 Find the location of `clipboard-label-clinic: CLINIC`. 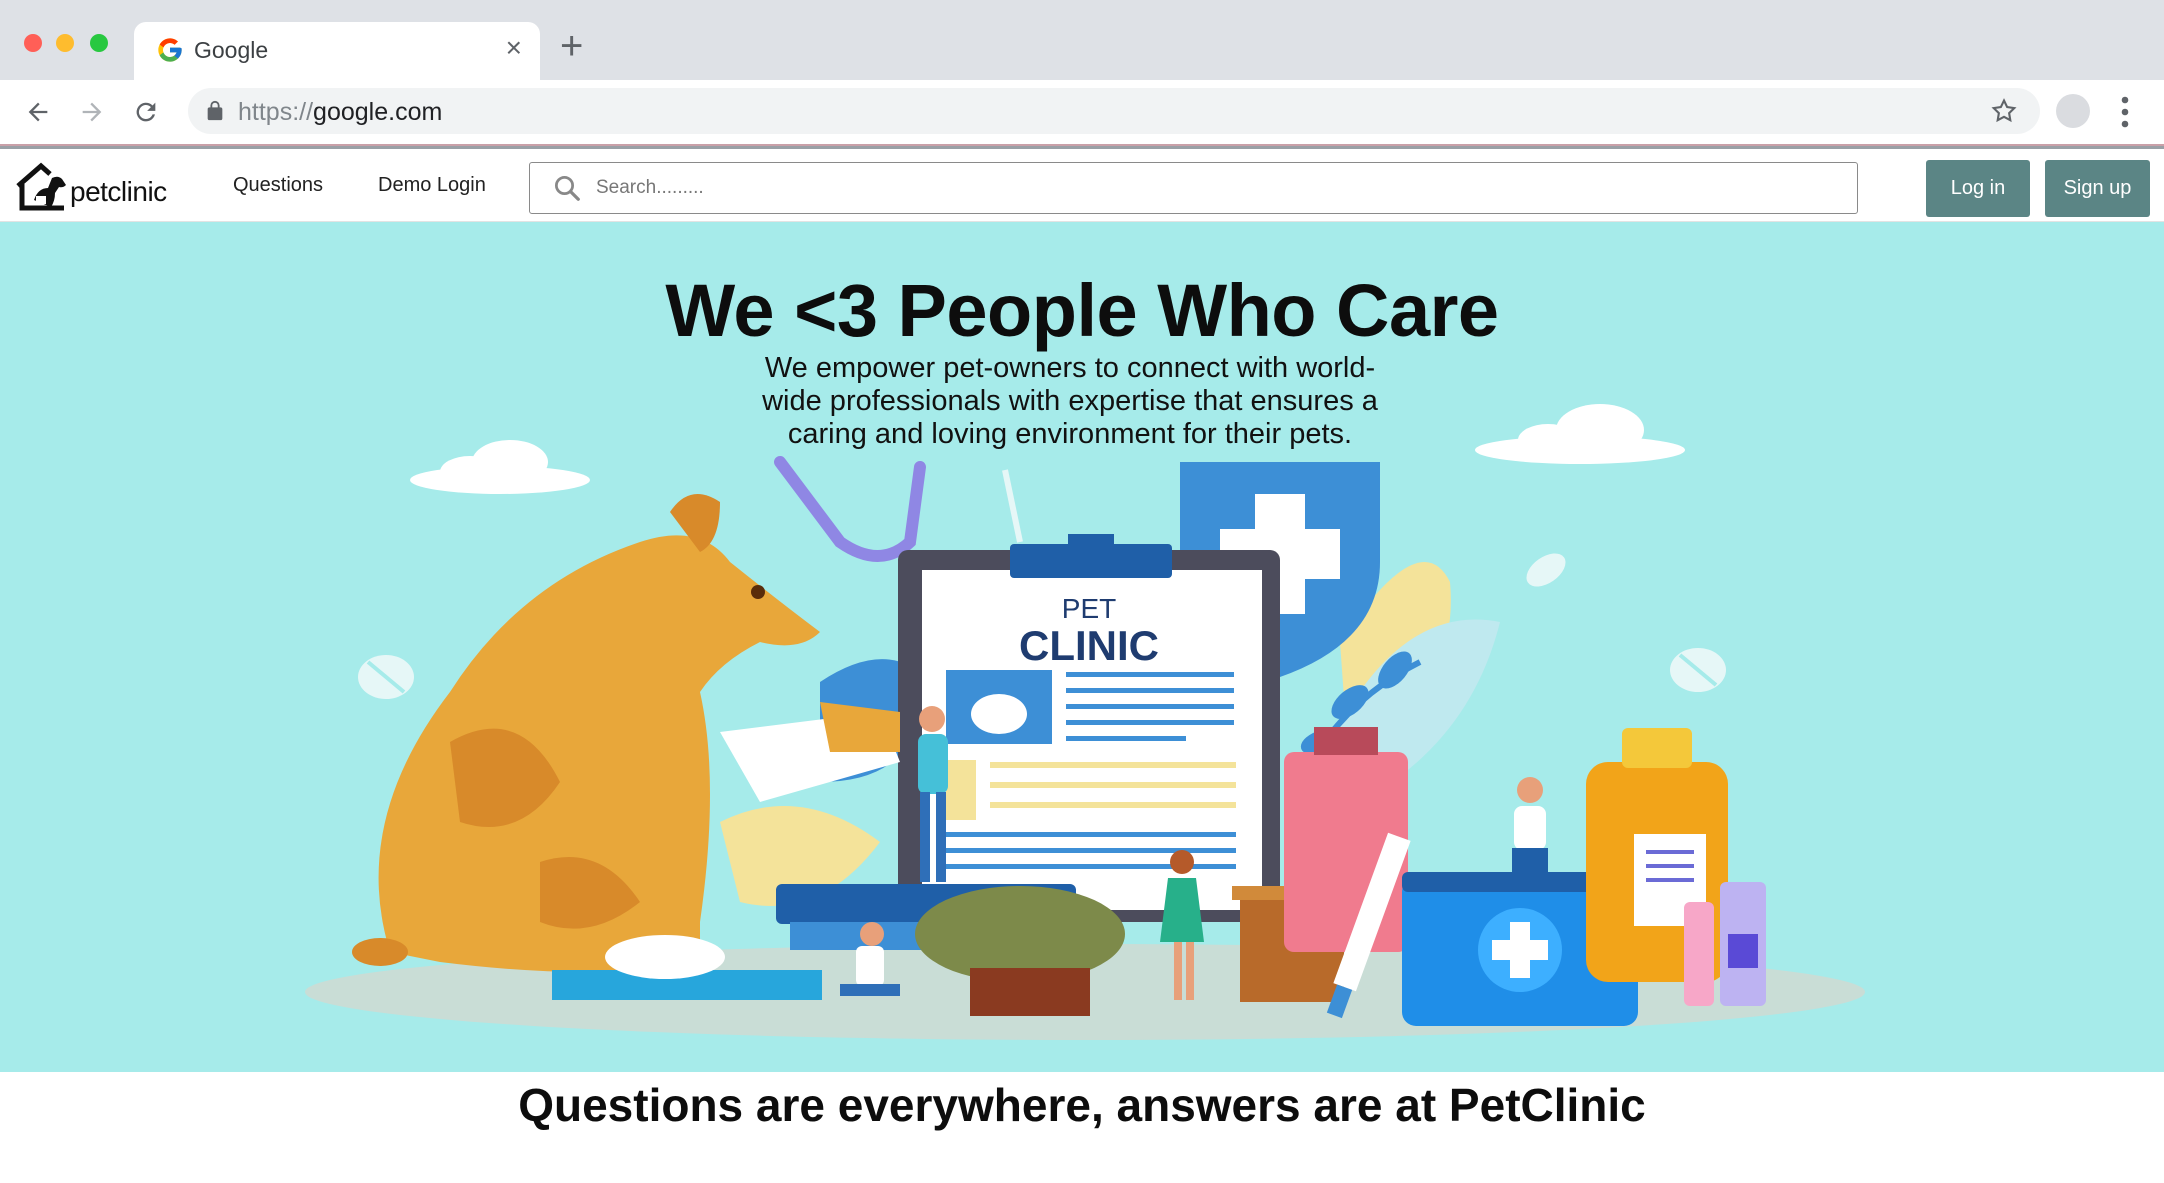

clipboard-label-clinic: CLINIC is located at coordinates (1089, 645).